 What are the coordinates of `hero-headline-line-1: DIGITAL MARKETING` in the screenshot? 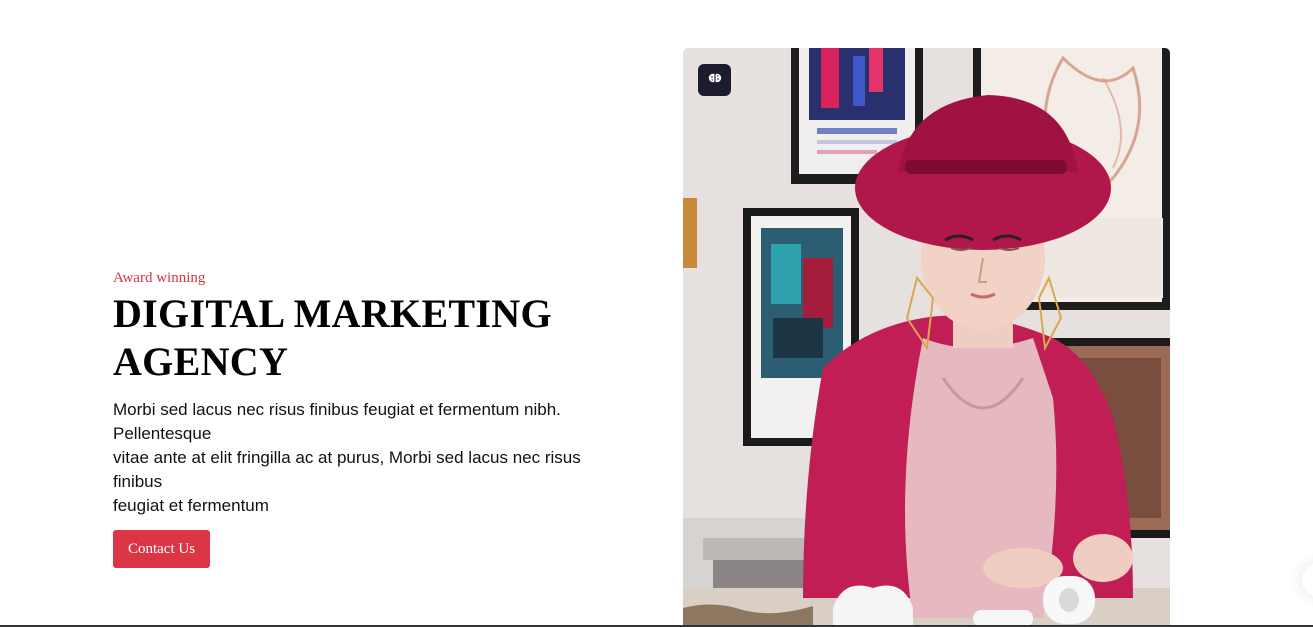 It's located at (332, 313).